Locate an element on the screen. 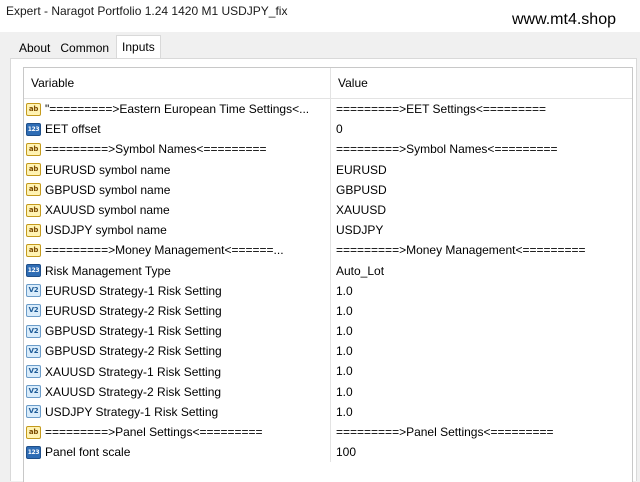  variable-name: Panel font scale is located at coordinates (88, 452).